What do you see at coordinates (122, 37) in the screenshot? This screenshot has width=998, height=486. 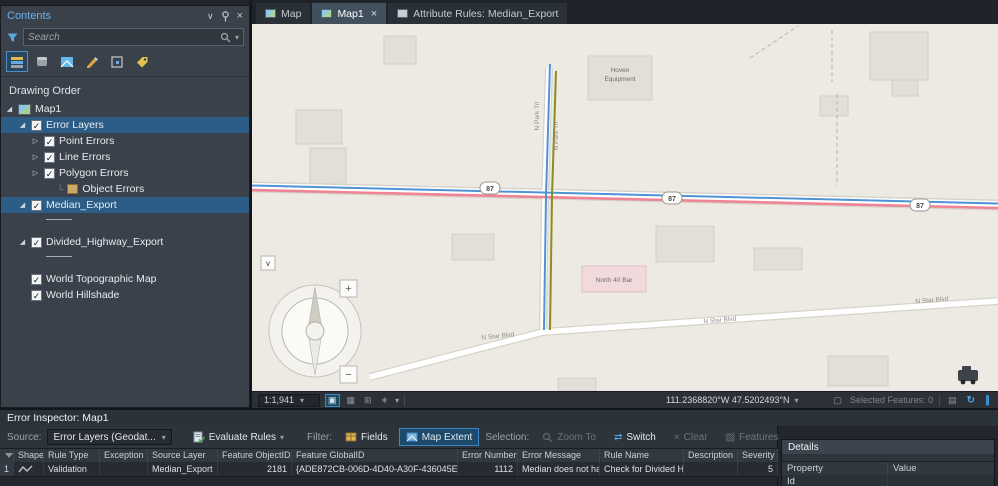 I see `search-input` at bounding box center [122, 37].